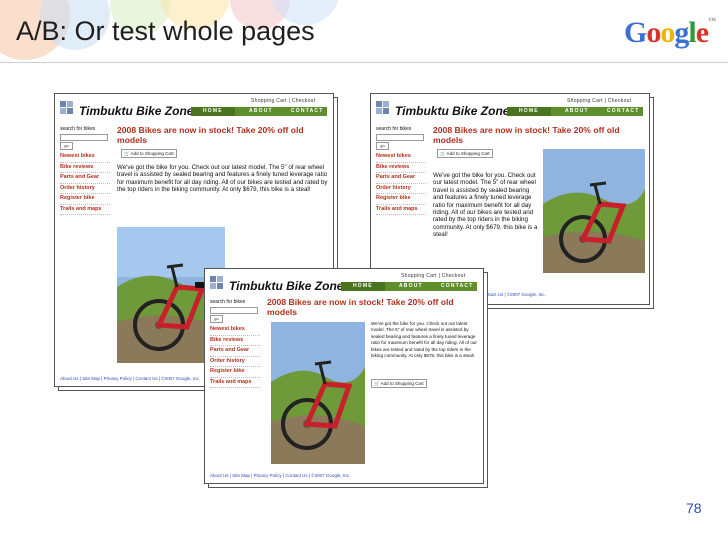 The image size is (728, 546). What do you see at coordinates (165, 31) in the screenshot?
I see `slide-title: A/B: Or test whole pages` at bounding box center [165, 31].